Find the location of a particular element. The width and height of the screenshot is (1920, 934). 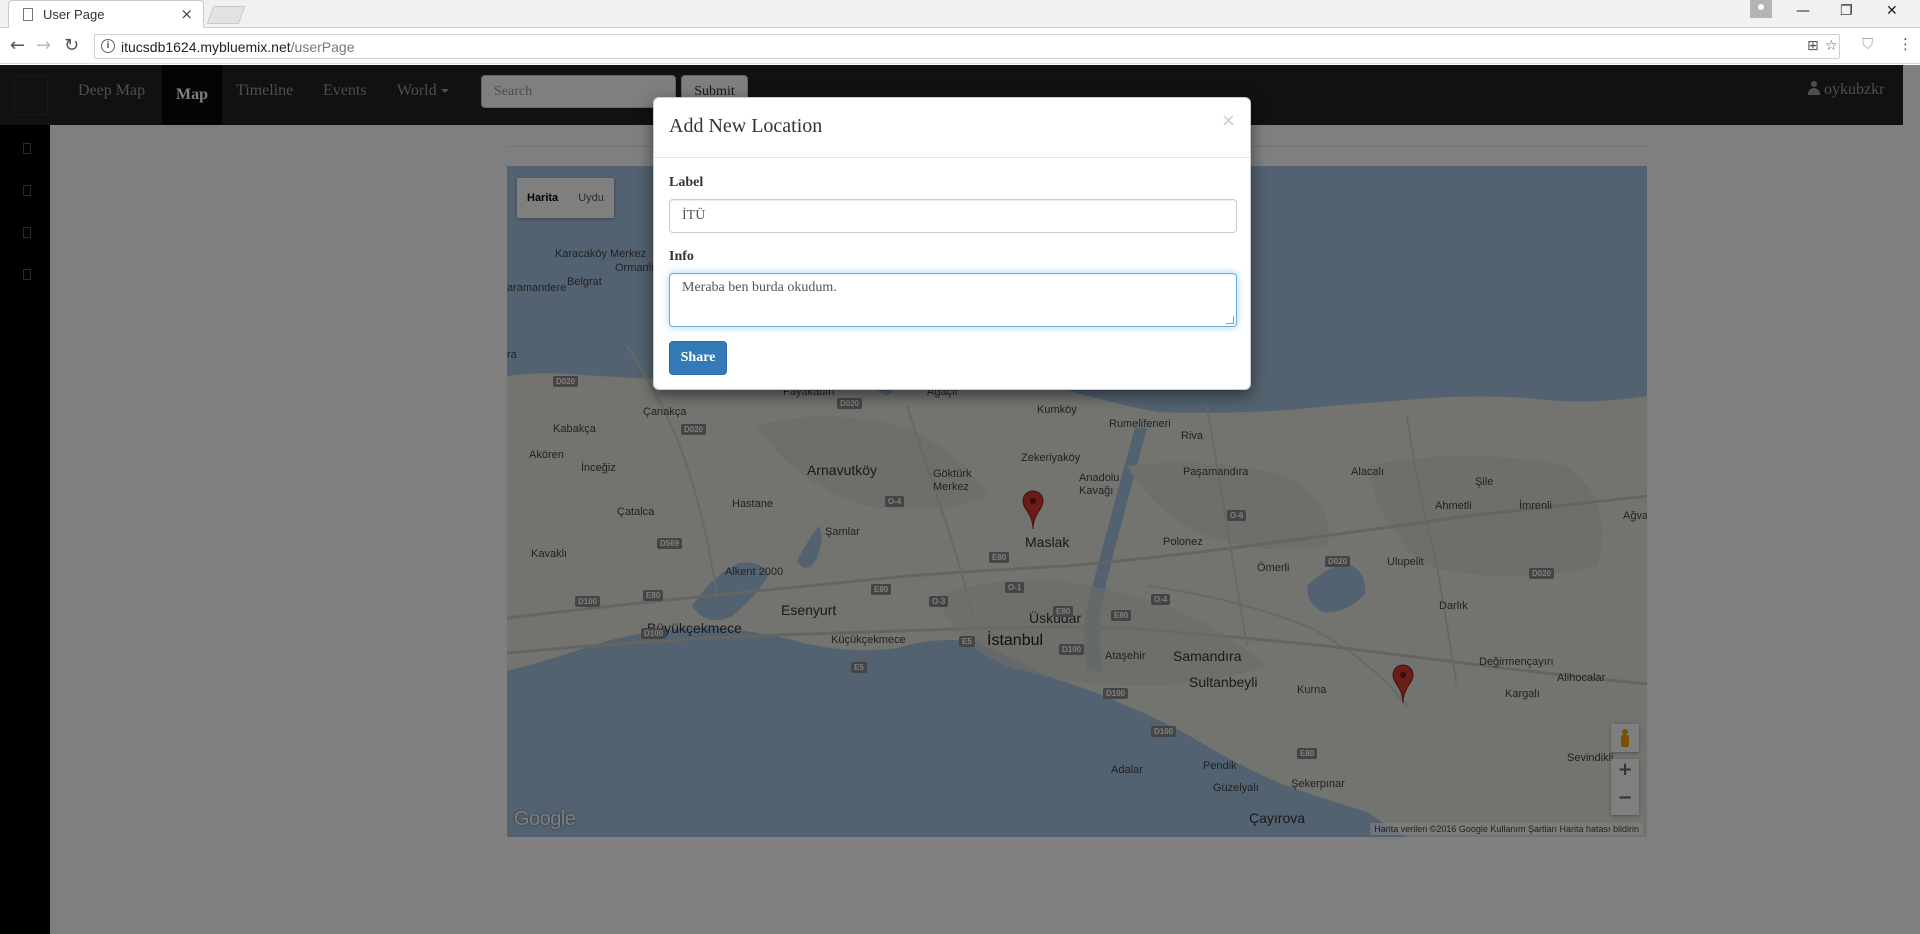

modal-close-icon: × is located at coordinates (1228, 120).